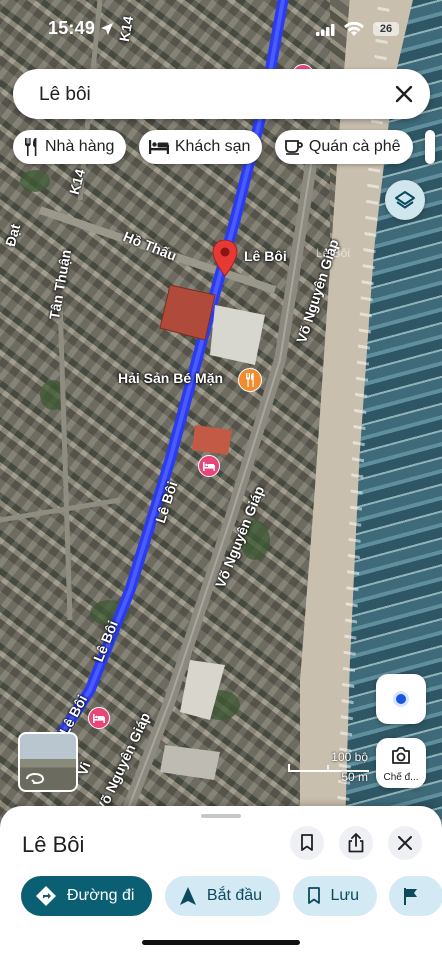 This screenshot has width=442, height=960. What do you see at coordinates (404, 94) in the screenshot?
I see `clear-search-icon` at bounding box center [404, 94].